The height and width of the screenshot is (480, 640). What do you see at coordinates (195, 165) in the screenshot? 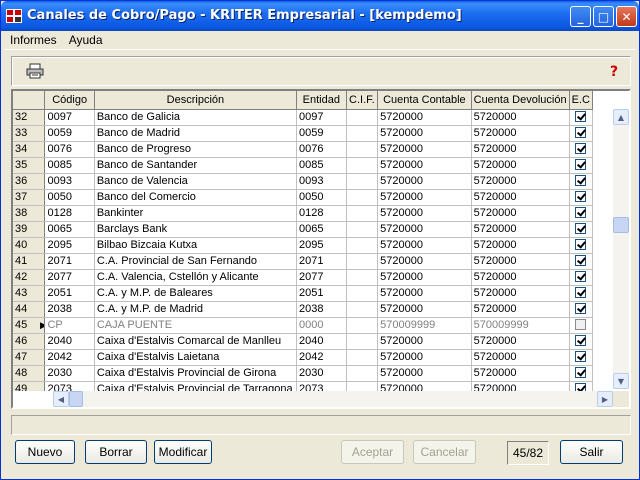
I see `descripcion-cell: Banco de Santander` at bounding box center [195, 165].